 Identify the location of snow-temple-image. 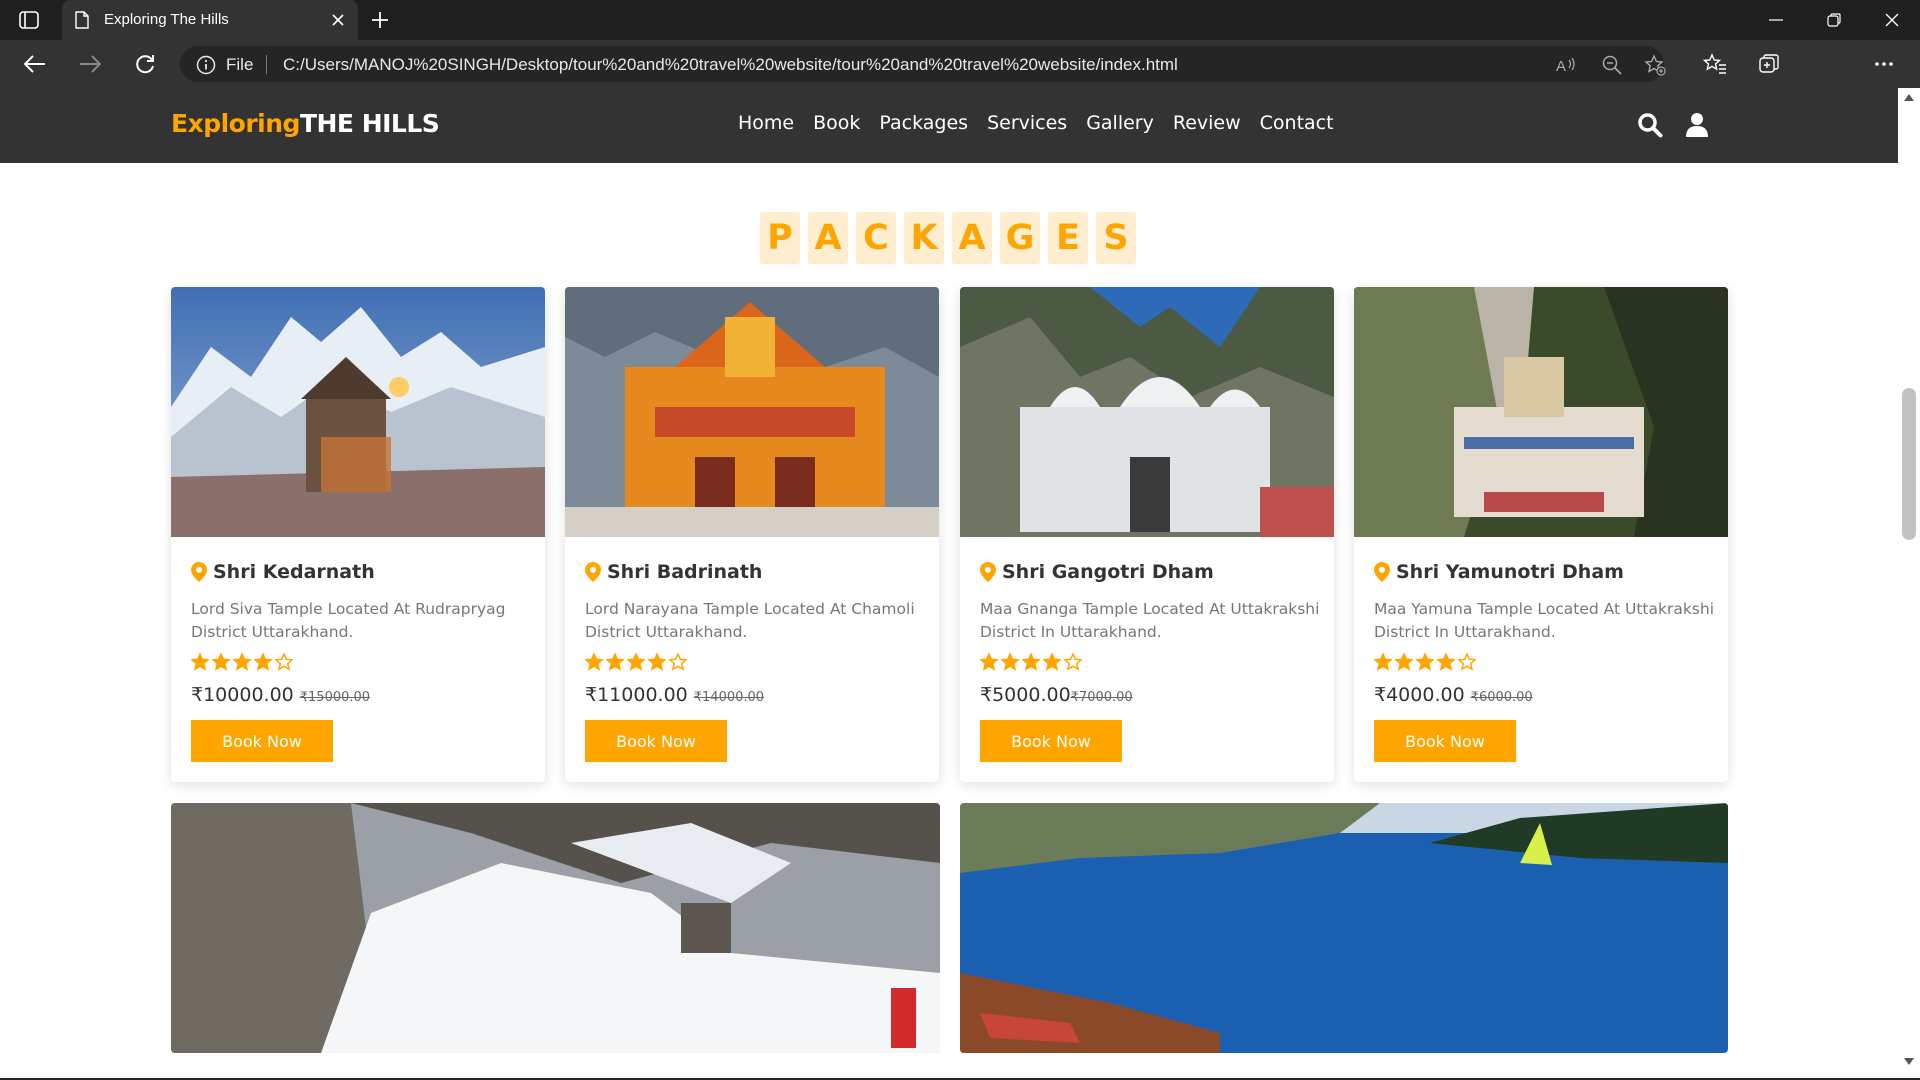
(555, 928).